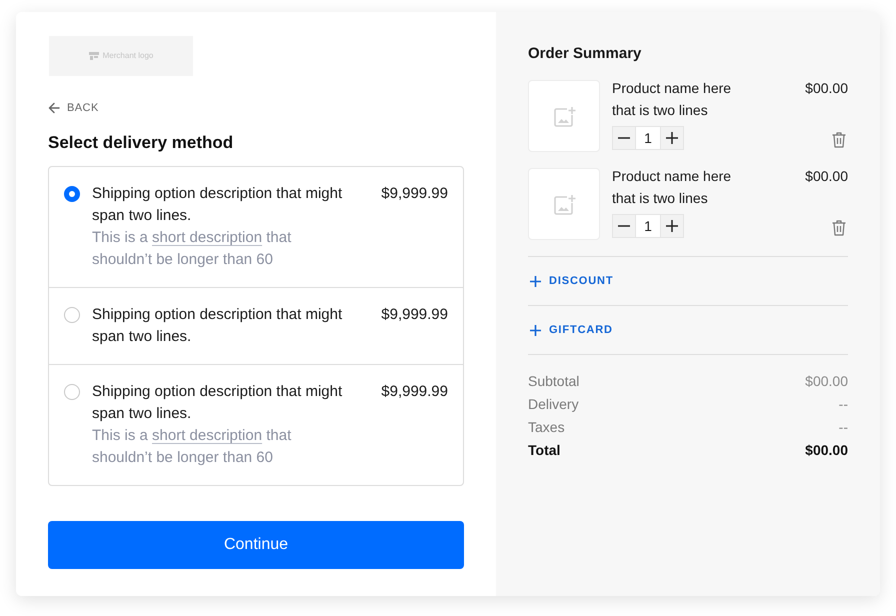 The image size is (896, 616). Describe the element at coordinates (554, 381) in the screenshot. I see `total-label: Subtotal` at that location.